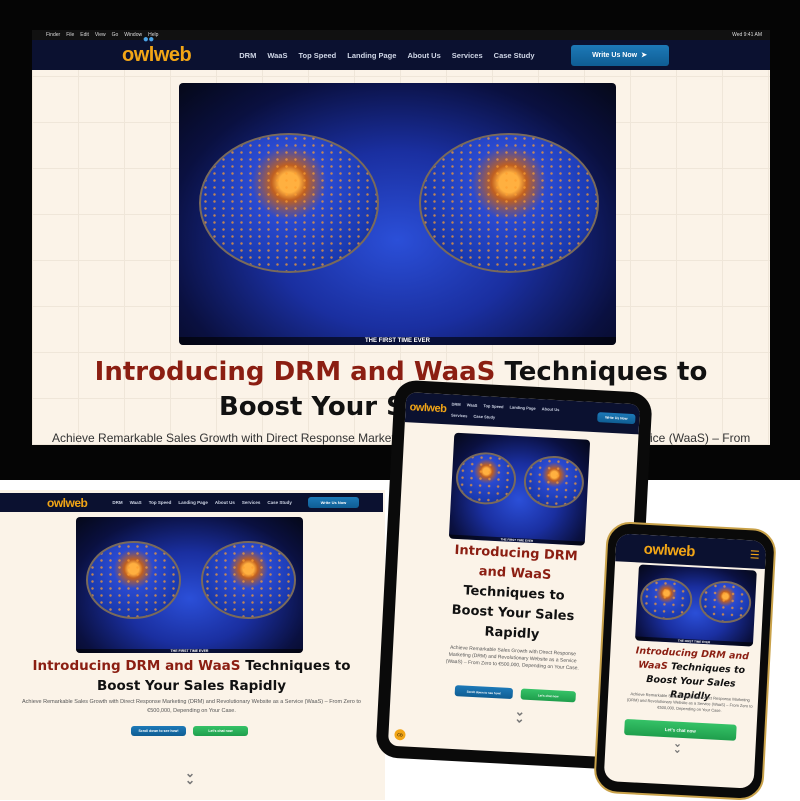 The width and height of the screenshot is (800, 801). Describe the element at coordinates (115, 35) in the screenshot. I see `menu-go: Go` at that location.